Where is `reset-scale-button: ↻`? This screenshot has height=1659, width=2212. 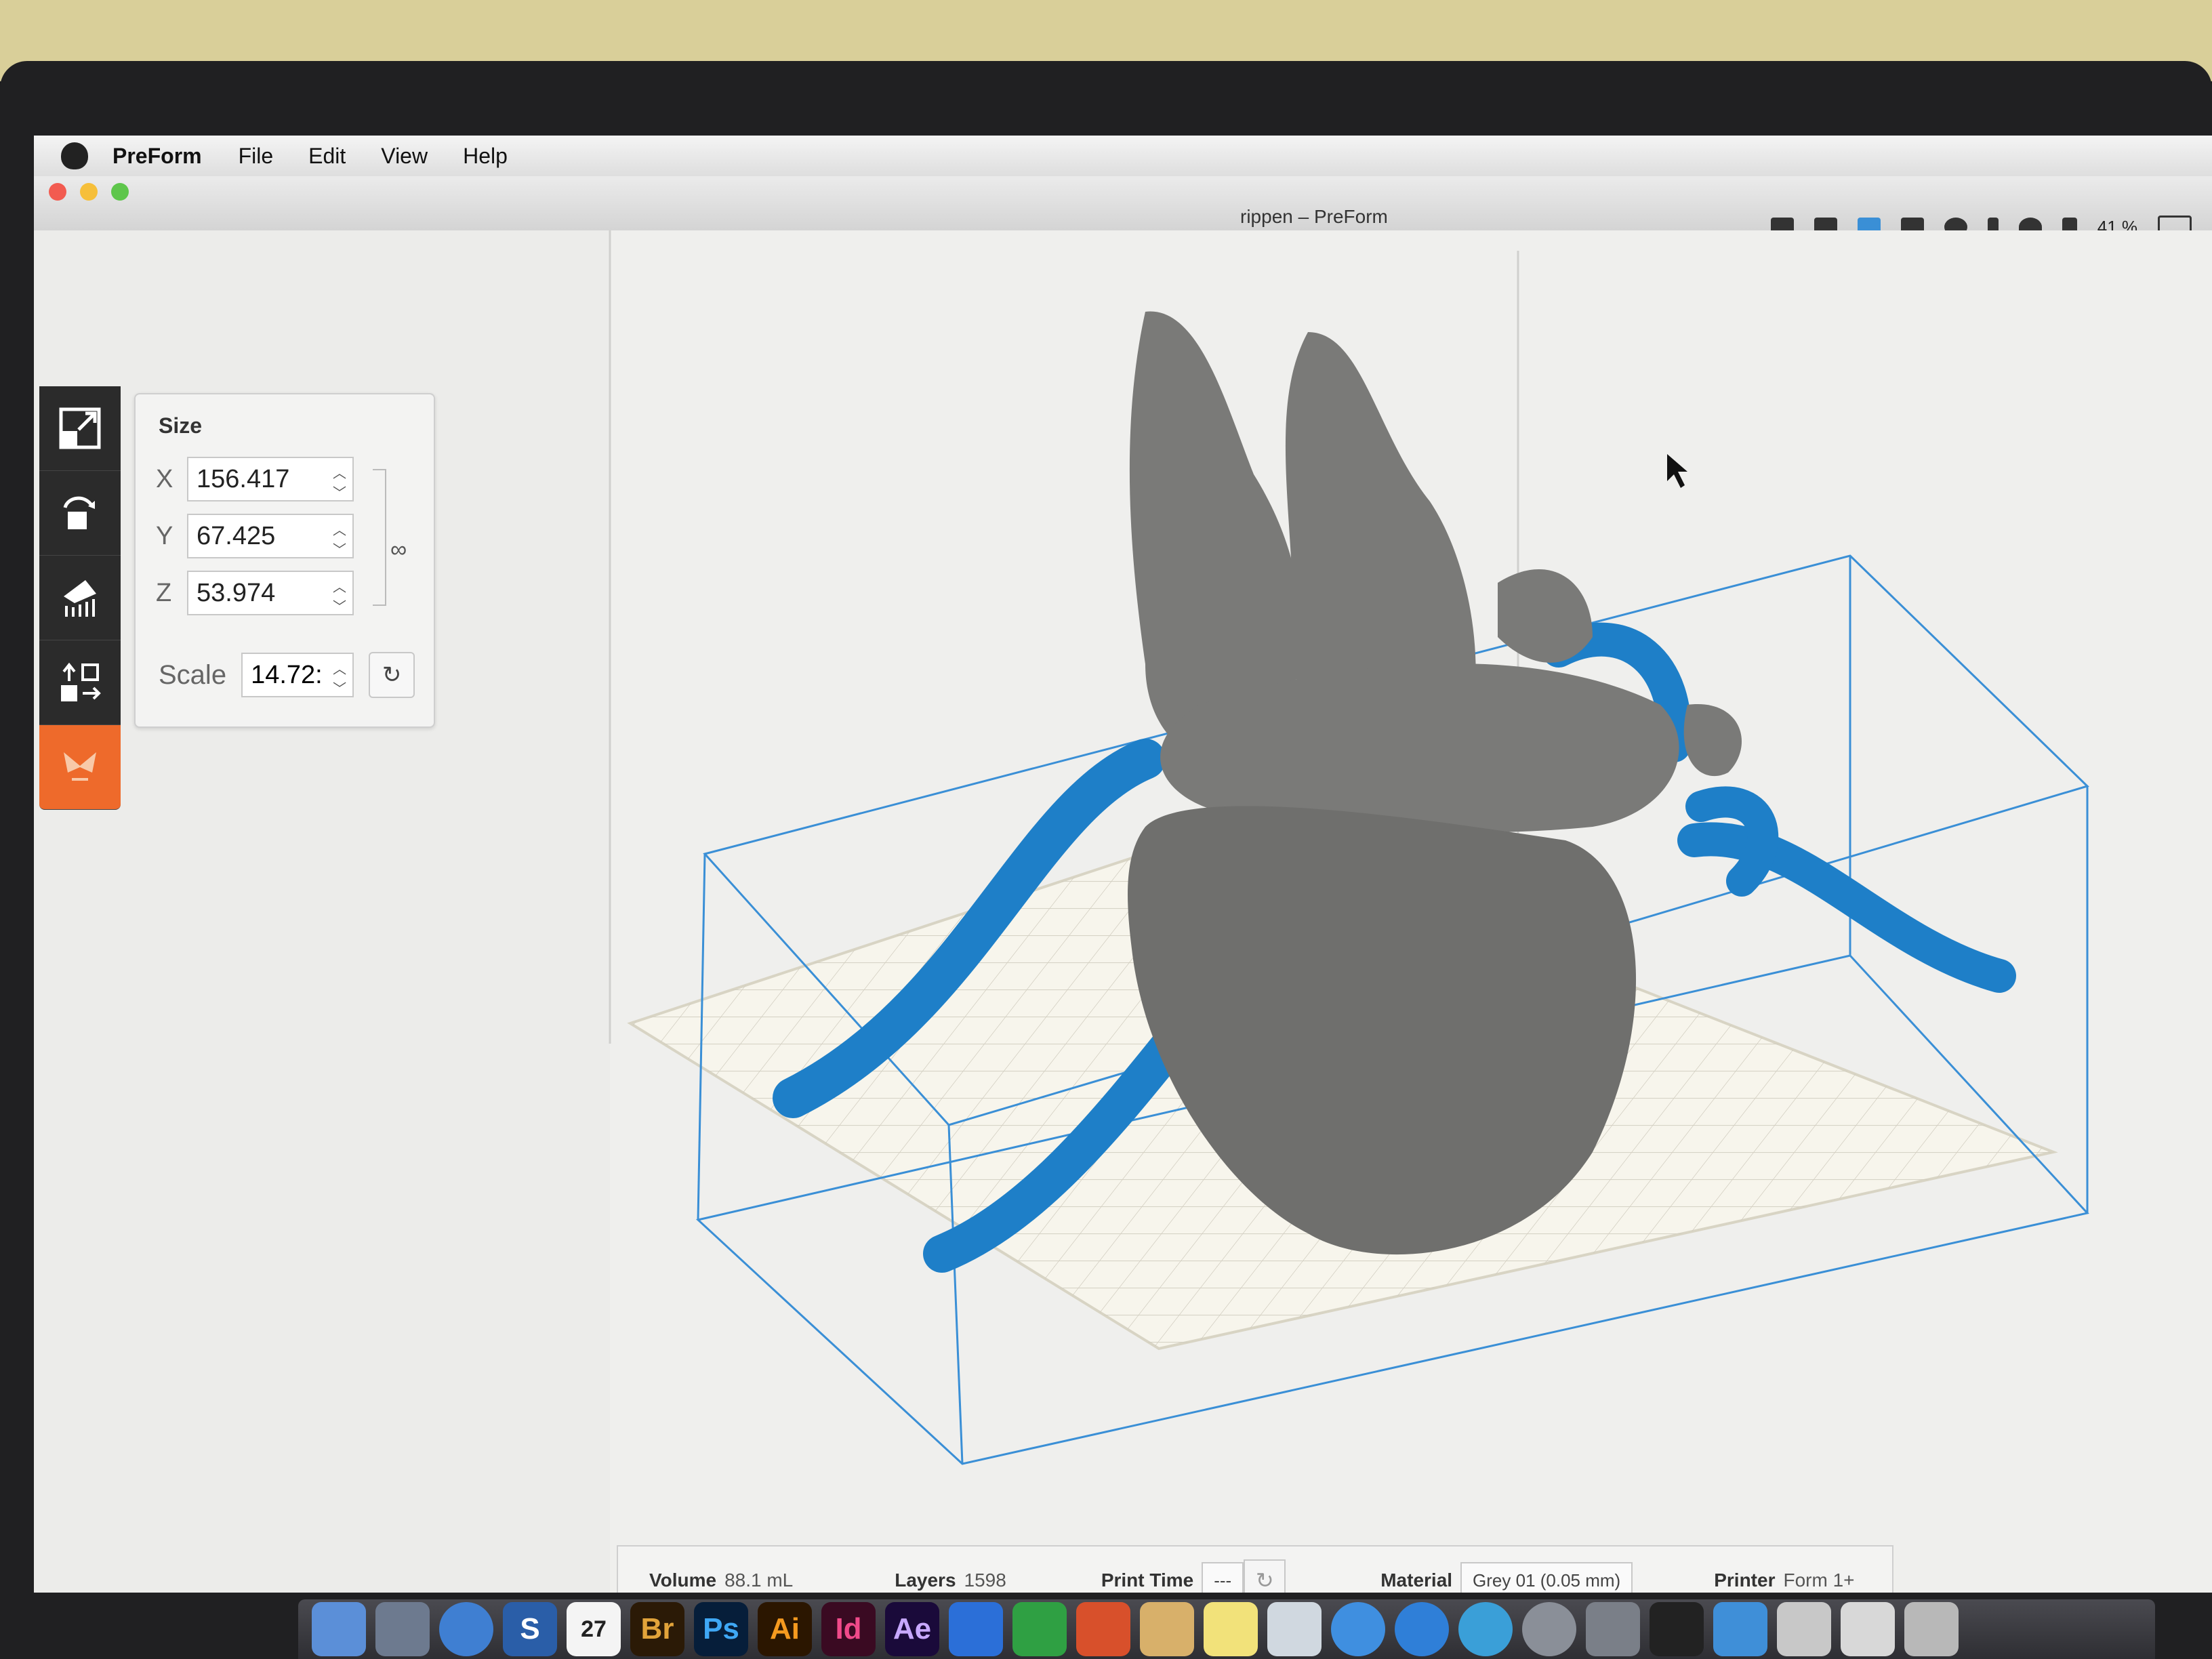 reset-scale-button: ↻ is located at coordinates (392, 675).